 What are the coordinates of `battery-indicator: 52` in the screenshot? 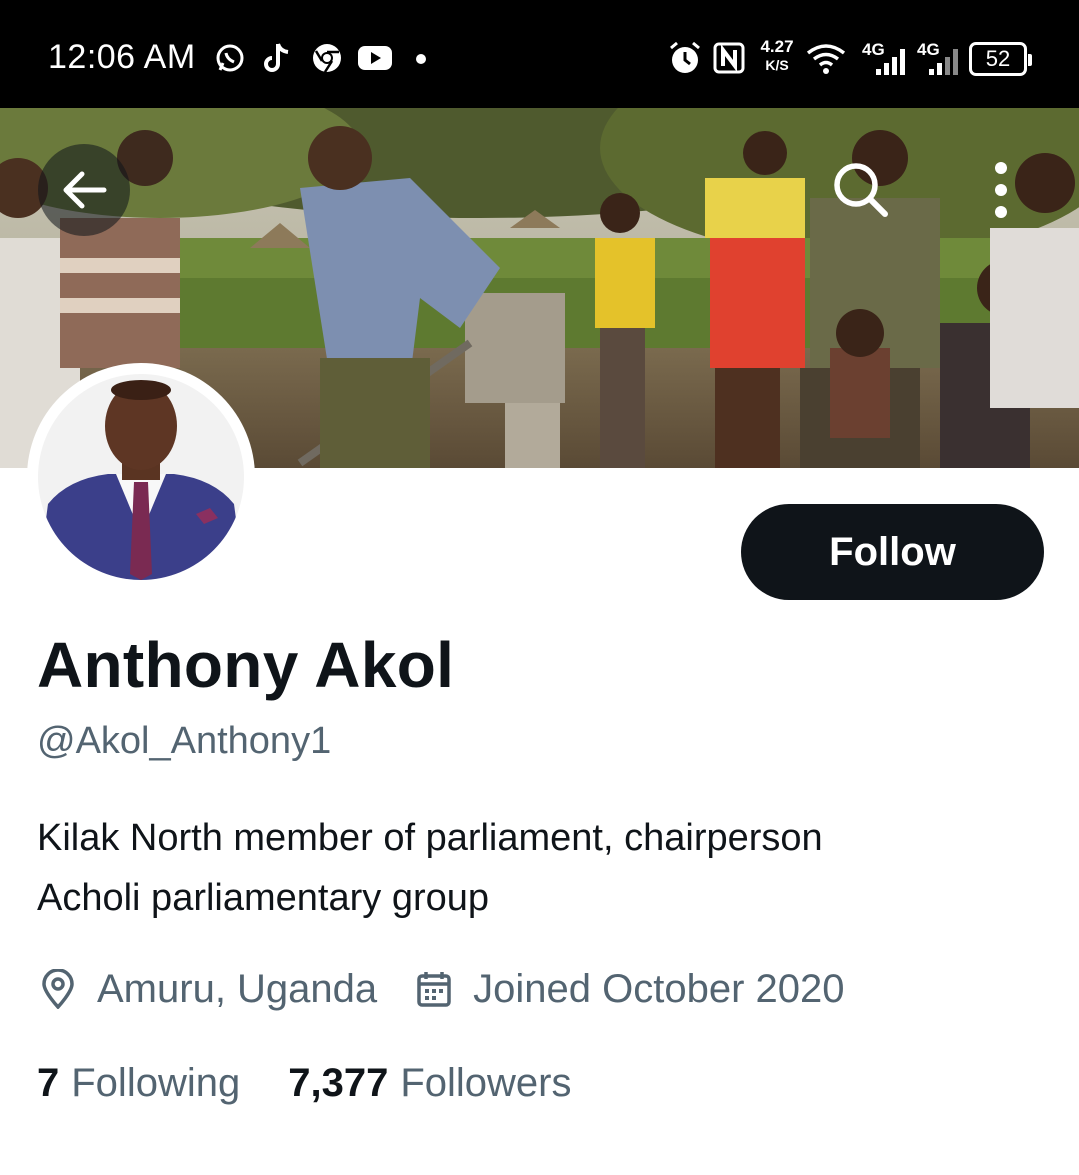 It's located at (1000, 59).